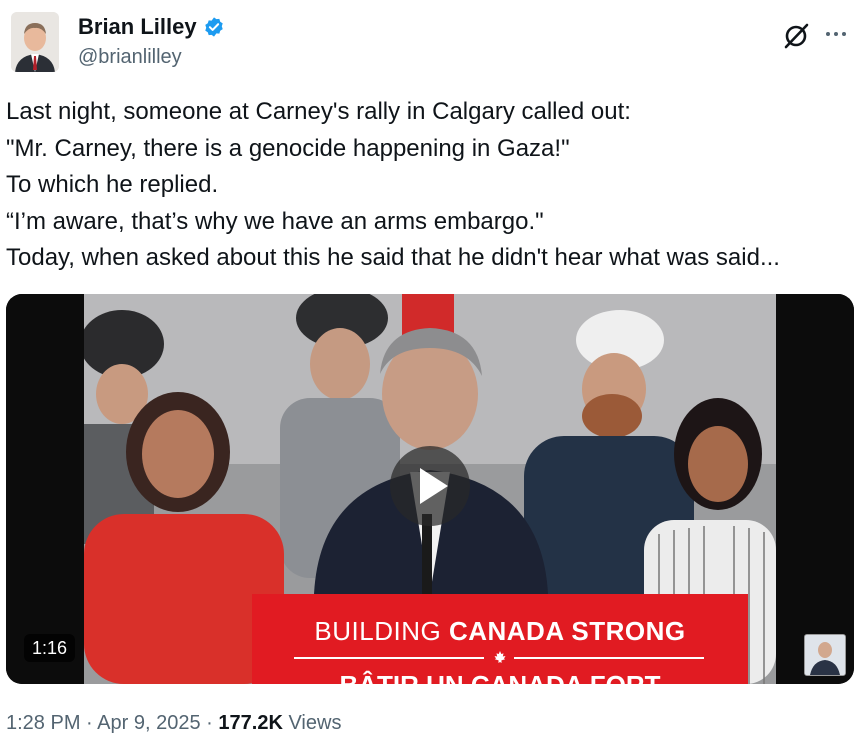 This screenshot has width=862, height=756. I want to click on sign-divider-left, so click(389, 658).